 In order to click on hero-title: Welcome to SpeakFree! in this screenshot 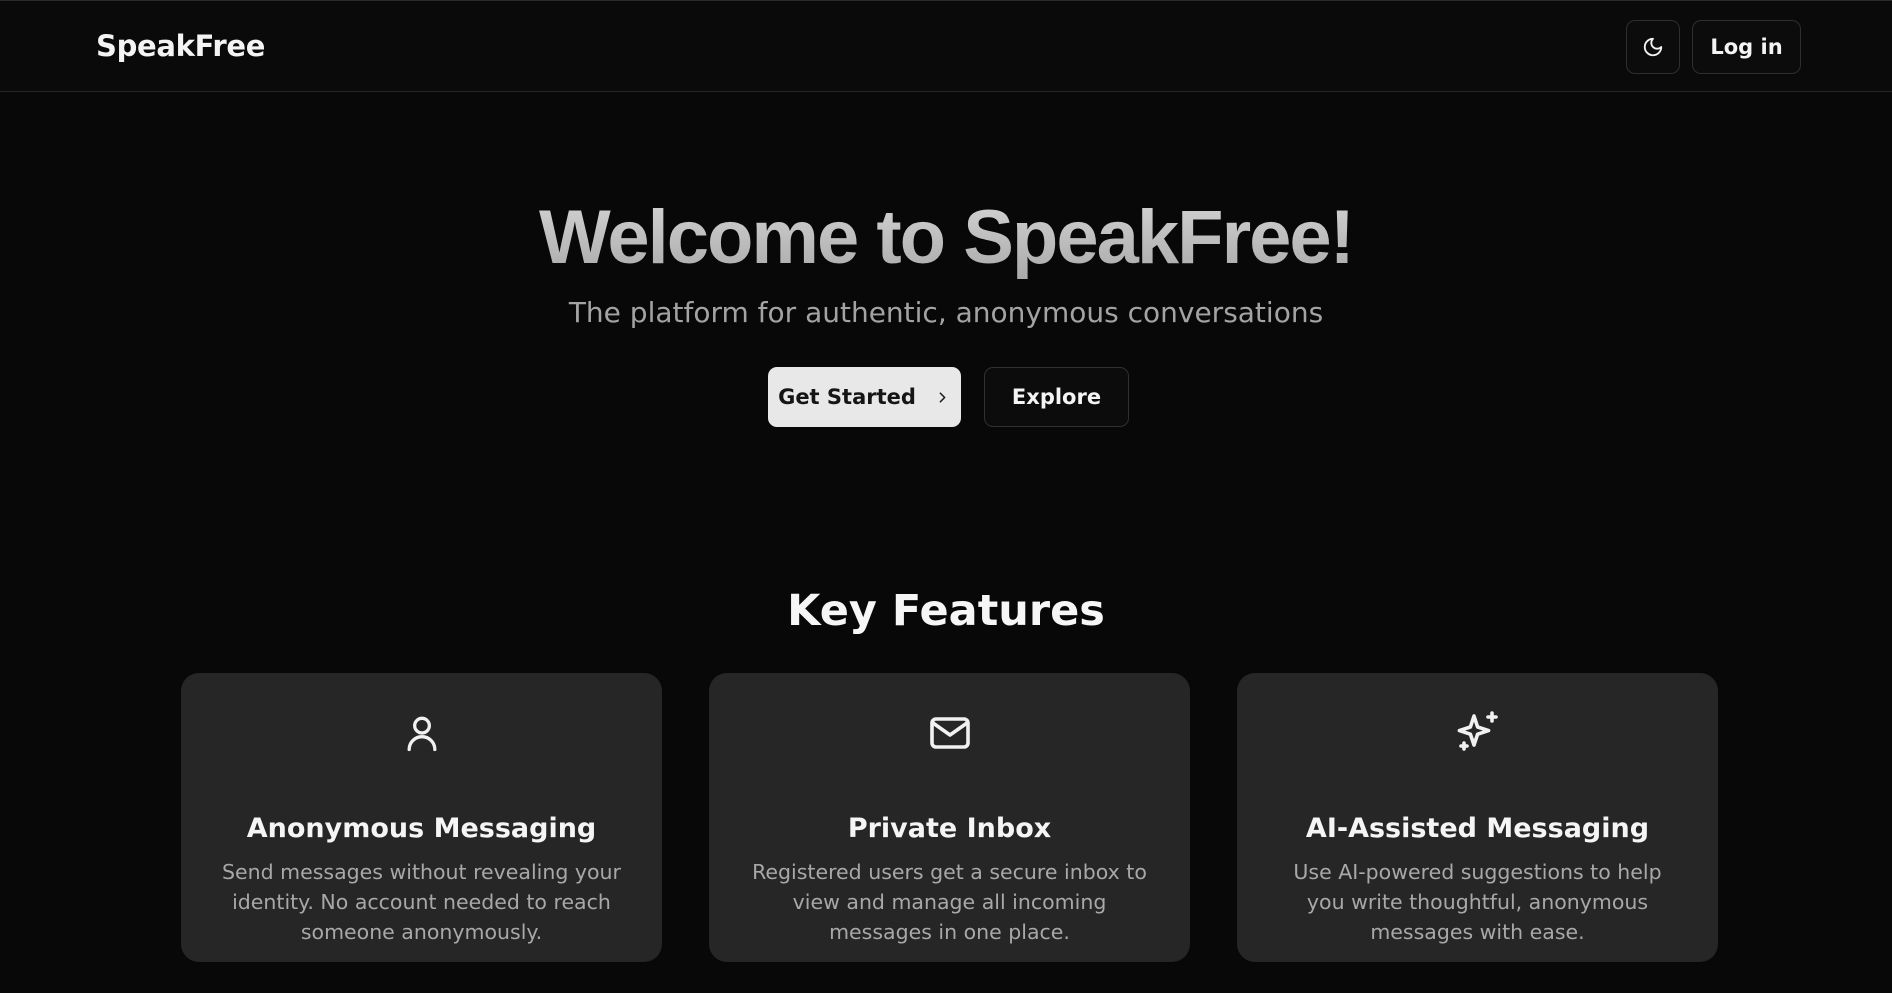, I will do `click(946, 238)`.